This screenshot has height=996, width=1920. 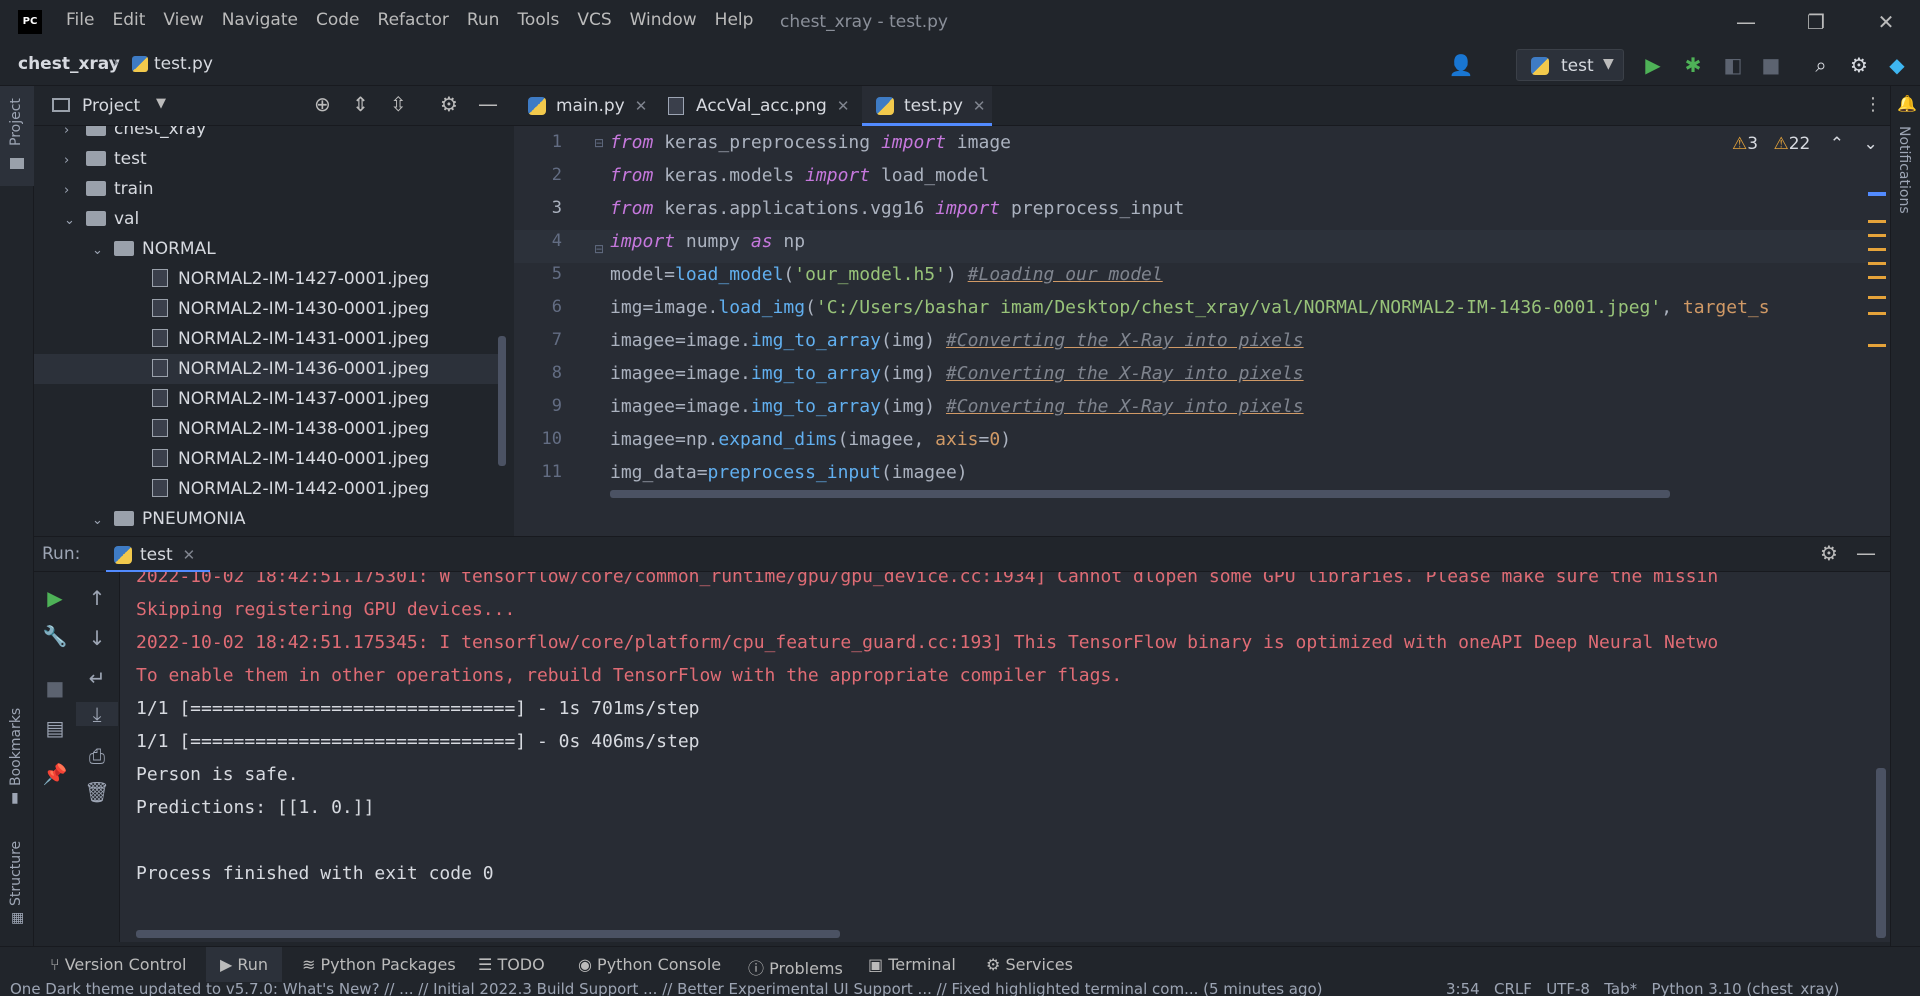 What do you see at coordinates (1140, 494) in the screenshot?
I see `editor-horizontal-scrollbar` at bounding box center [1140, 494].